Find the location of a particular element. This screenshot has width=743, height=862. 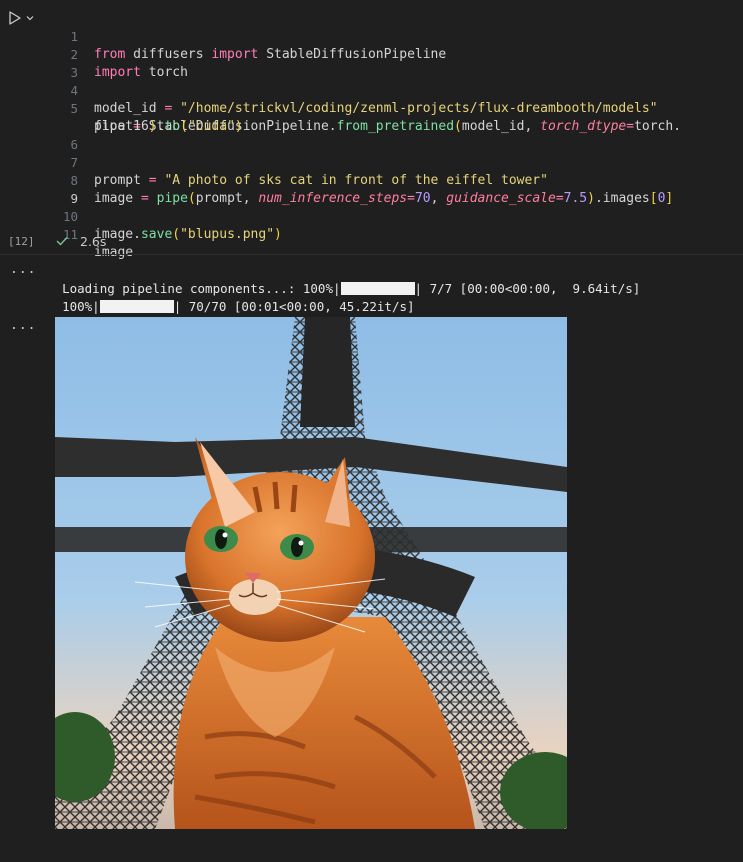

progress-line-2: 100%| | 70/70 [00:01<00:00, 45.22it/s] is located at coordinates (238, 306).